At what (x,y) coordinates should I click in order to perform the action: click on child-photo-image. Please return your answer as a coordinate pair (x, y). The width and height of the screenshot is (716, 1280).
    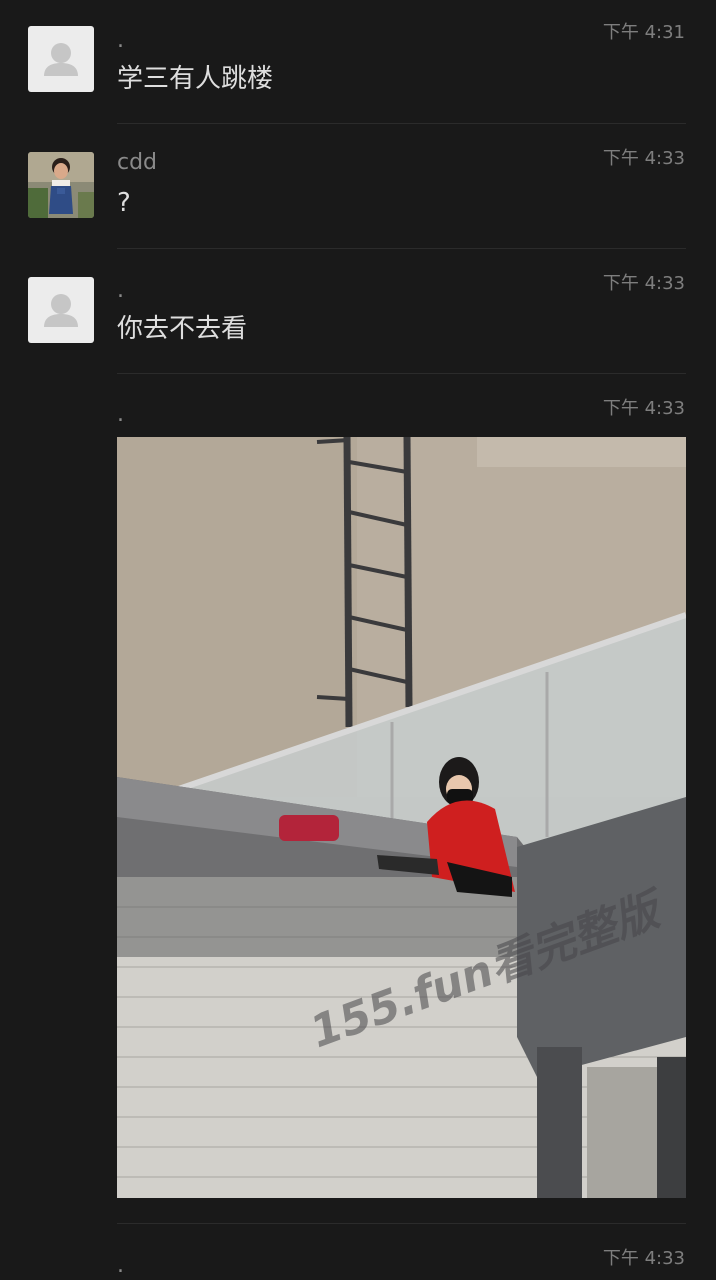
    Looking at the image, I should click on (61, 185).